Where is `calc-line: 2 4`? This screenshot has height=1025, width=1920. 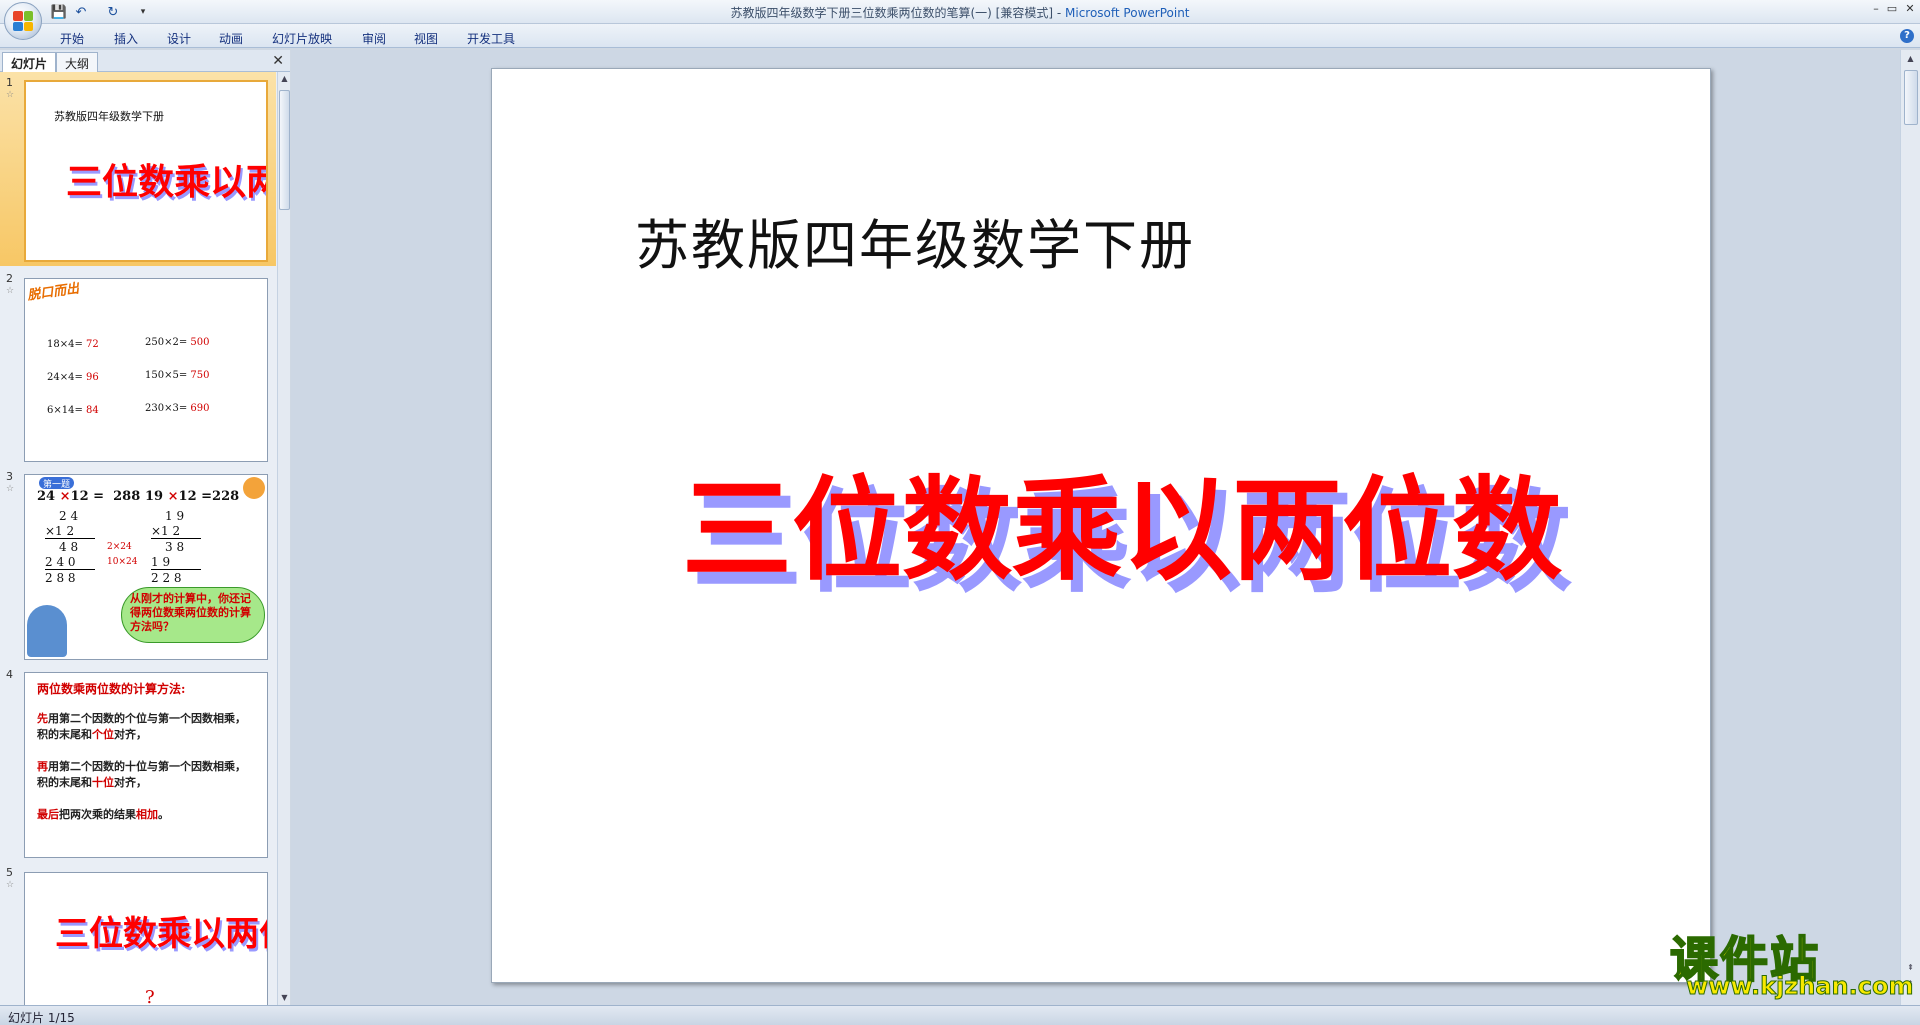
calc-line: 2 4 is located at coordinates (69, 516).